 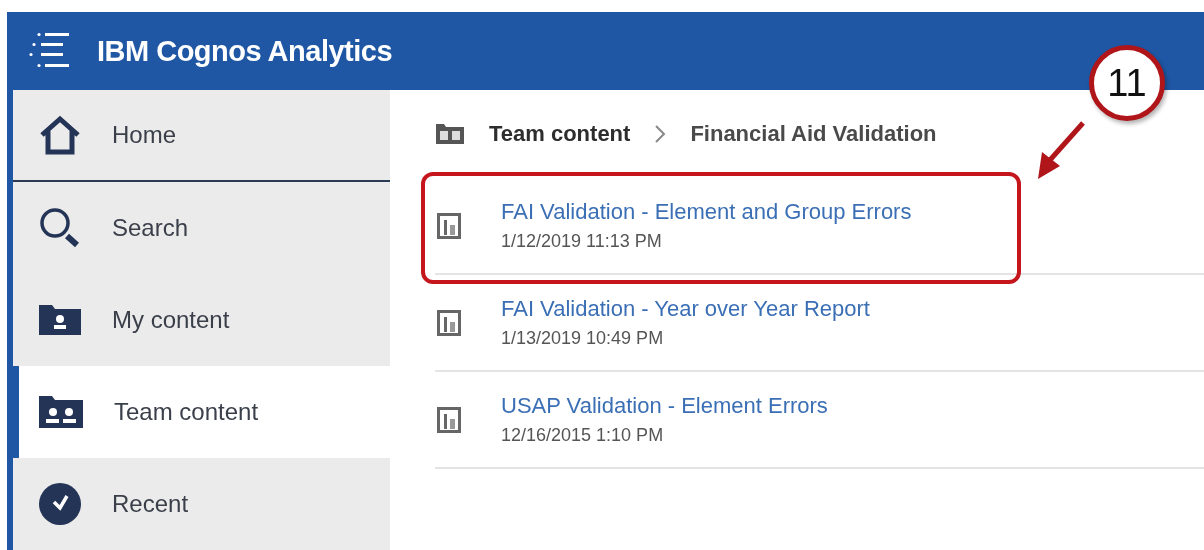 What do you see at coordinates (664, 406) in the screenshot?
I see `report-link: USAP Validation - Element Errors` at bounding box center [664, 406].